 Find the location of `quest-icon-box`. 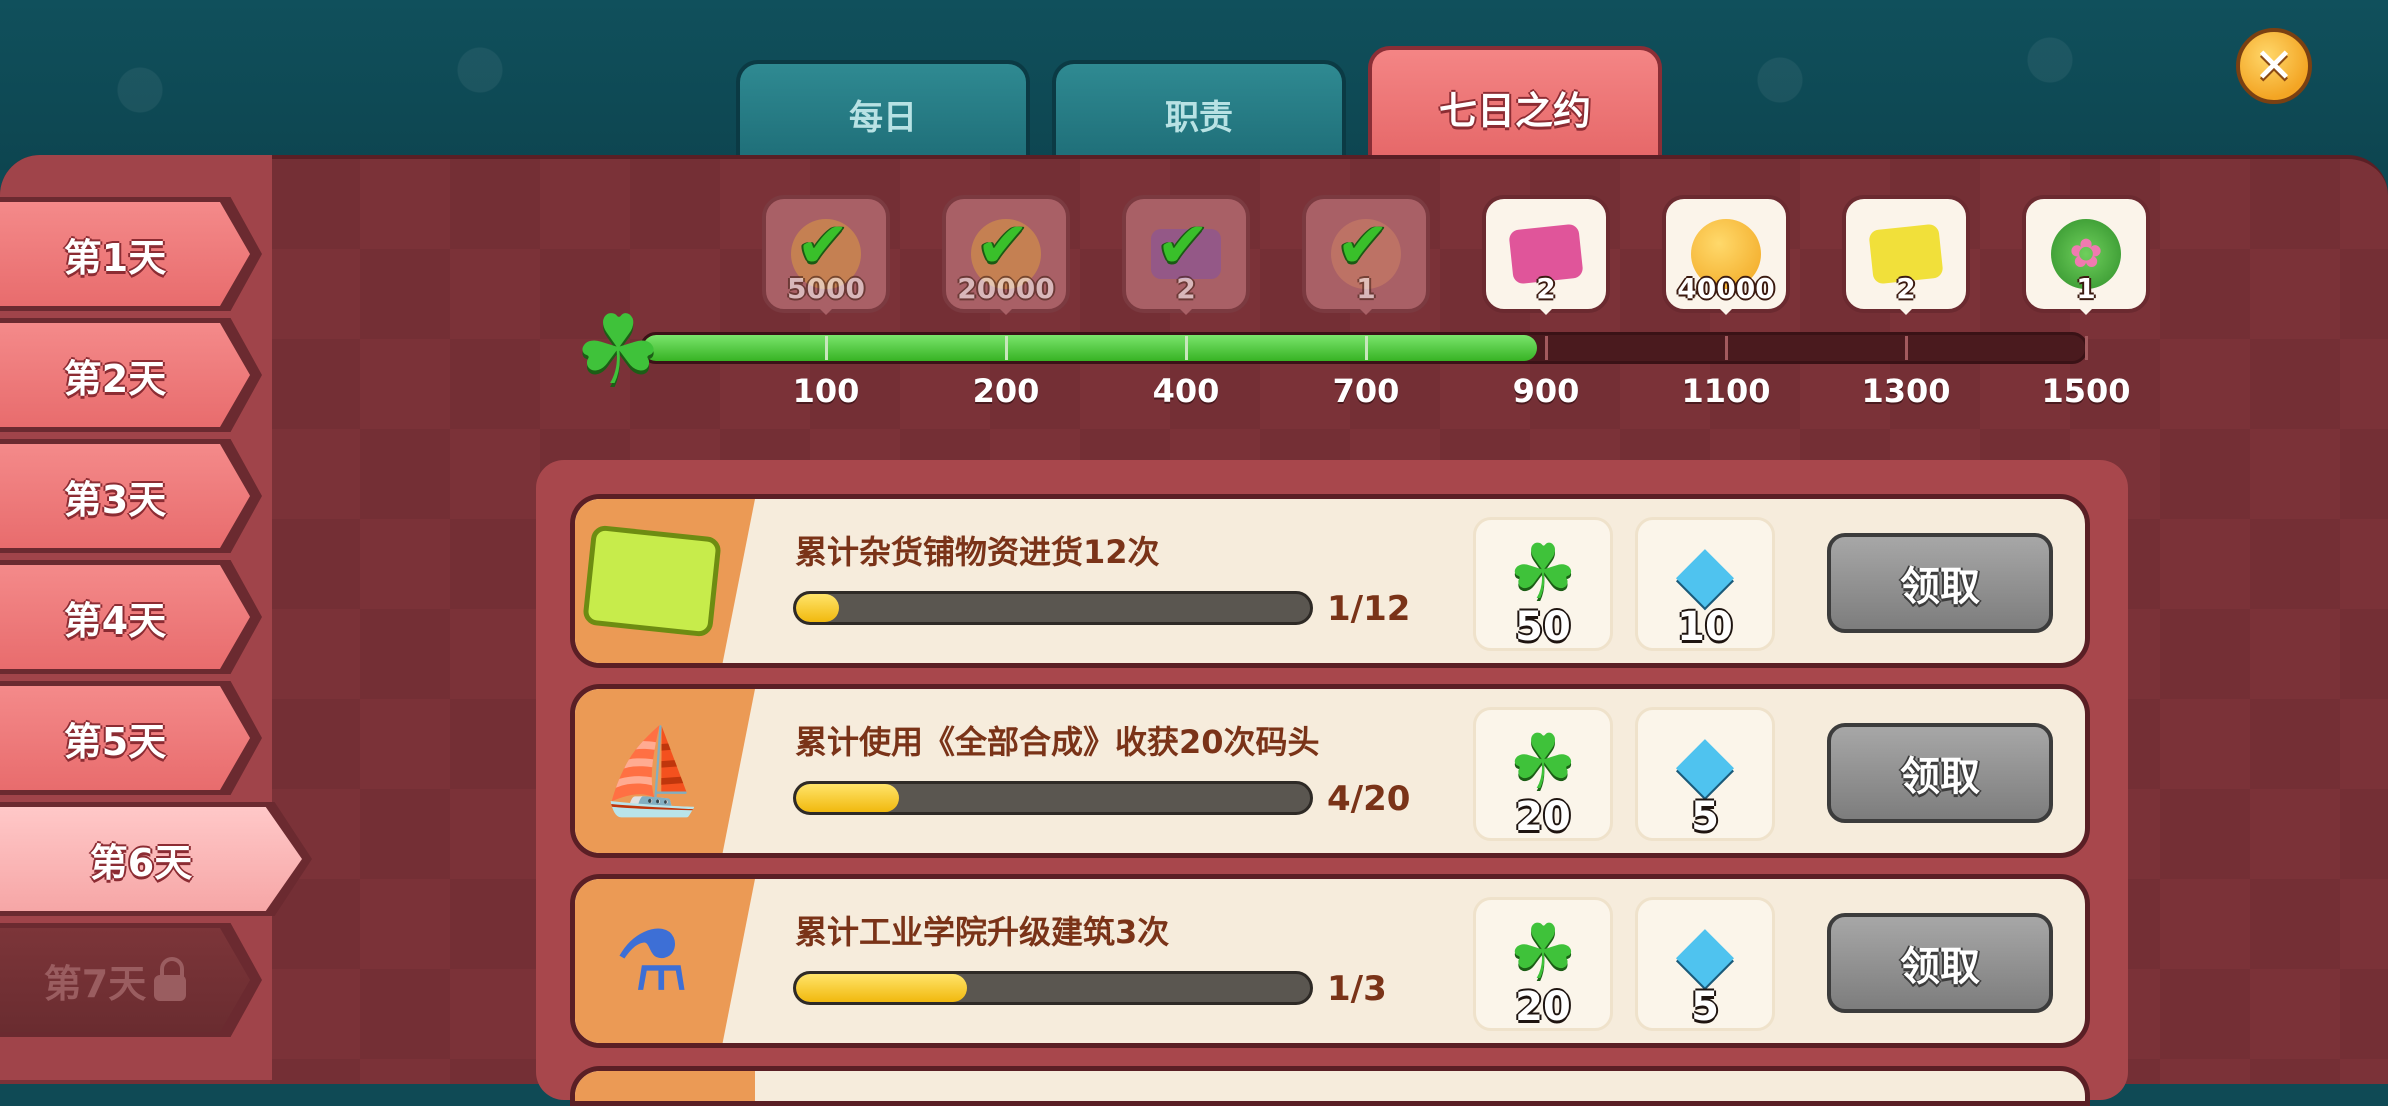

quest-icon-box is located at coordinates (665, 581).